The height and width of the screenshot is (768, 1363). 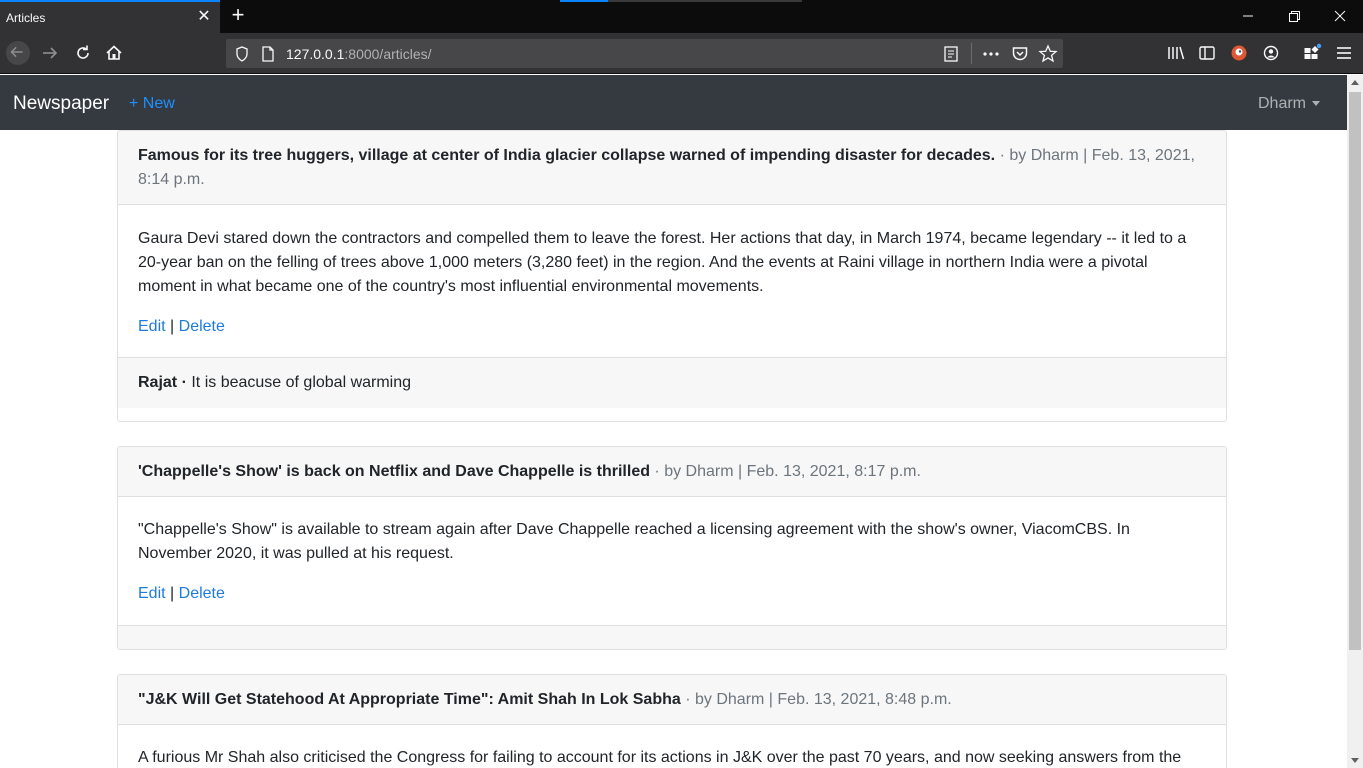 I want to click on article-meta: · by Dharm | Feb. 13, 2021, 8:48 p.m., so click(x=816, y=699).